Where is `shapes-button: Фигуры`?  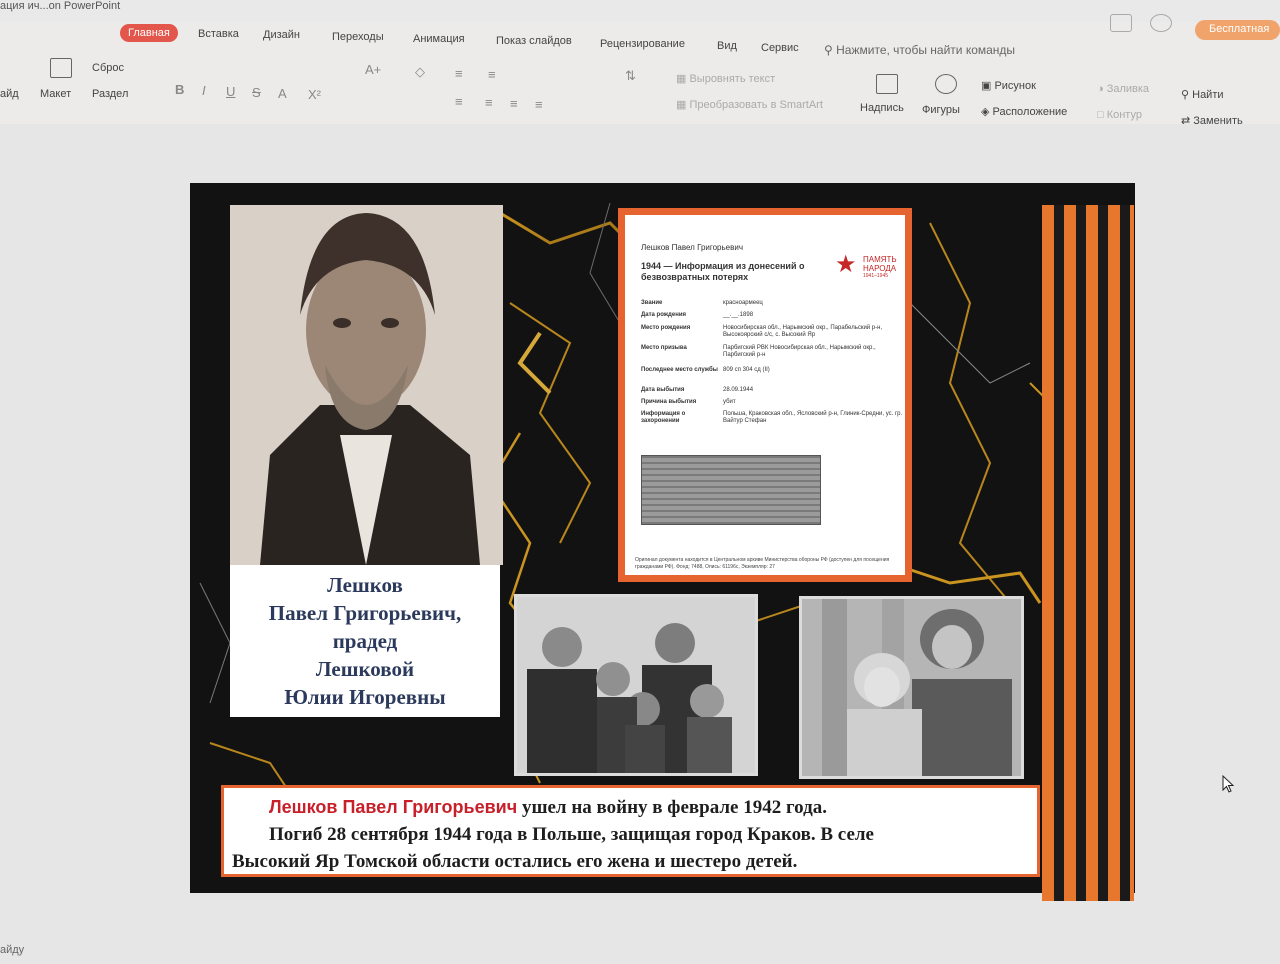
shapes-button: Фигуры is located at coordinates (941, 110).